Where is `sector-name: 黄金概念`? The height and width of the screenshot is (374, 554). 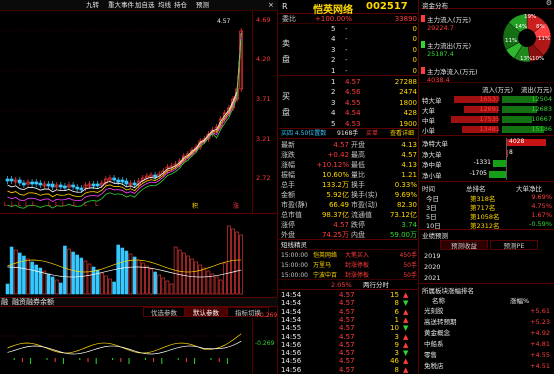
sector-name: 黄金概念 is located at coordinates (437, 333).